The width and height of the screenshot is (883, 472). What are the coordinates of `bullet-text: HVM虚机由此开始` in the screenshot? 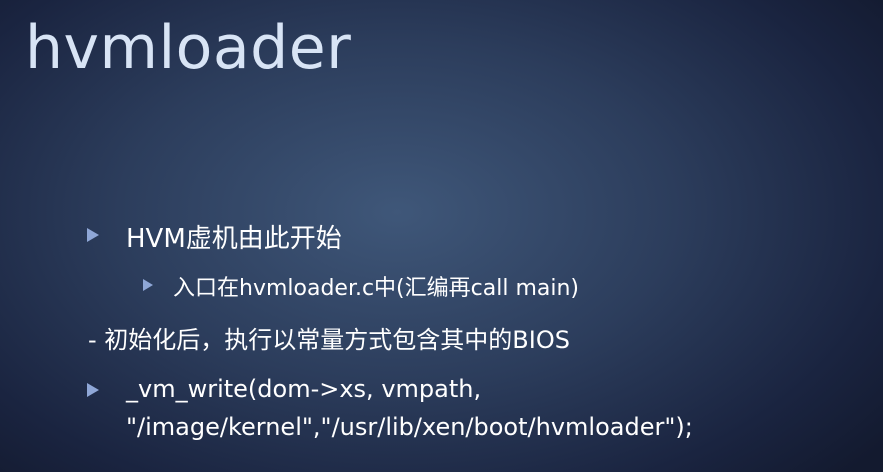 It's located at (234, 239).